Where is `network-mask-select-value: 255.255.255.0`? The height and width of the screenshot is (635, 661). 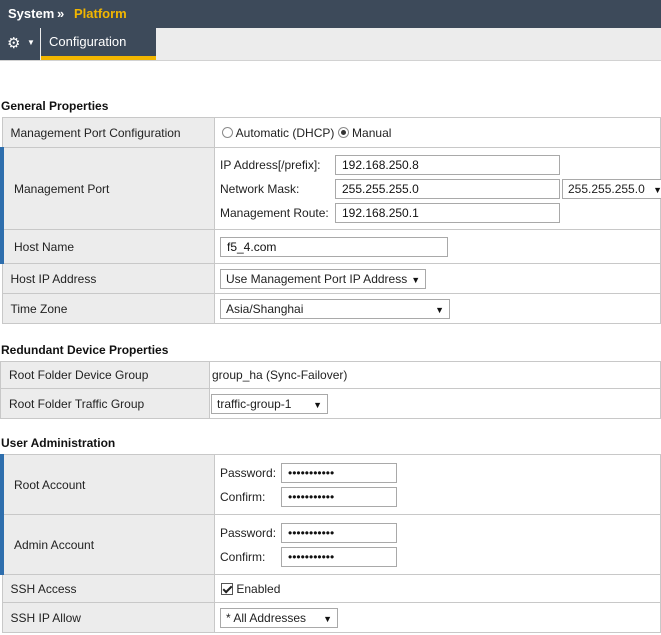
network-mask-select-value: 255.255.255.0 is located at coordinates (606, 188).